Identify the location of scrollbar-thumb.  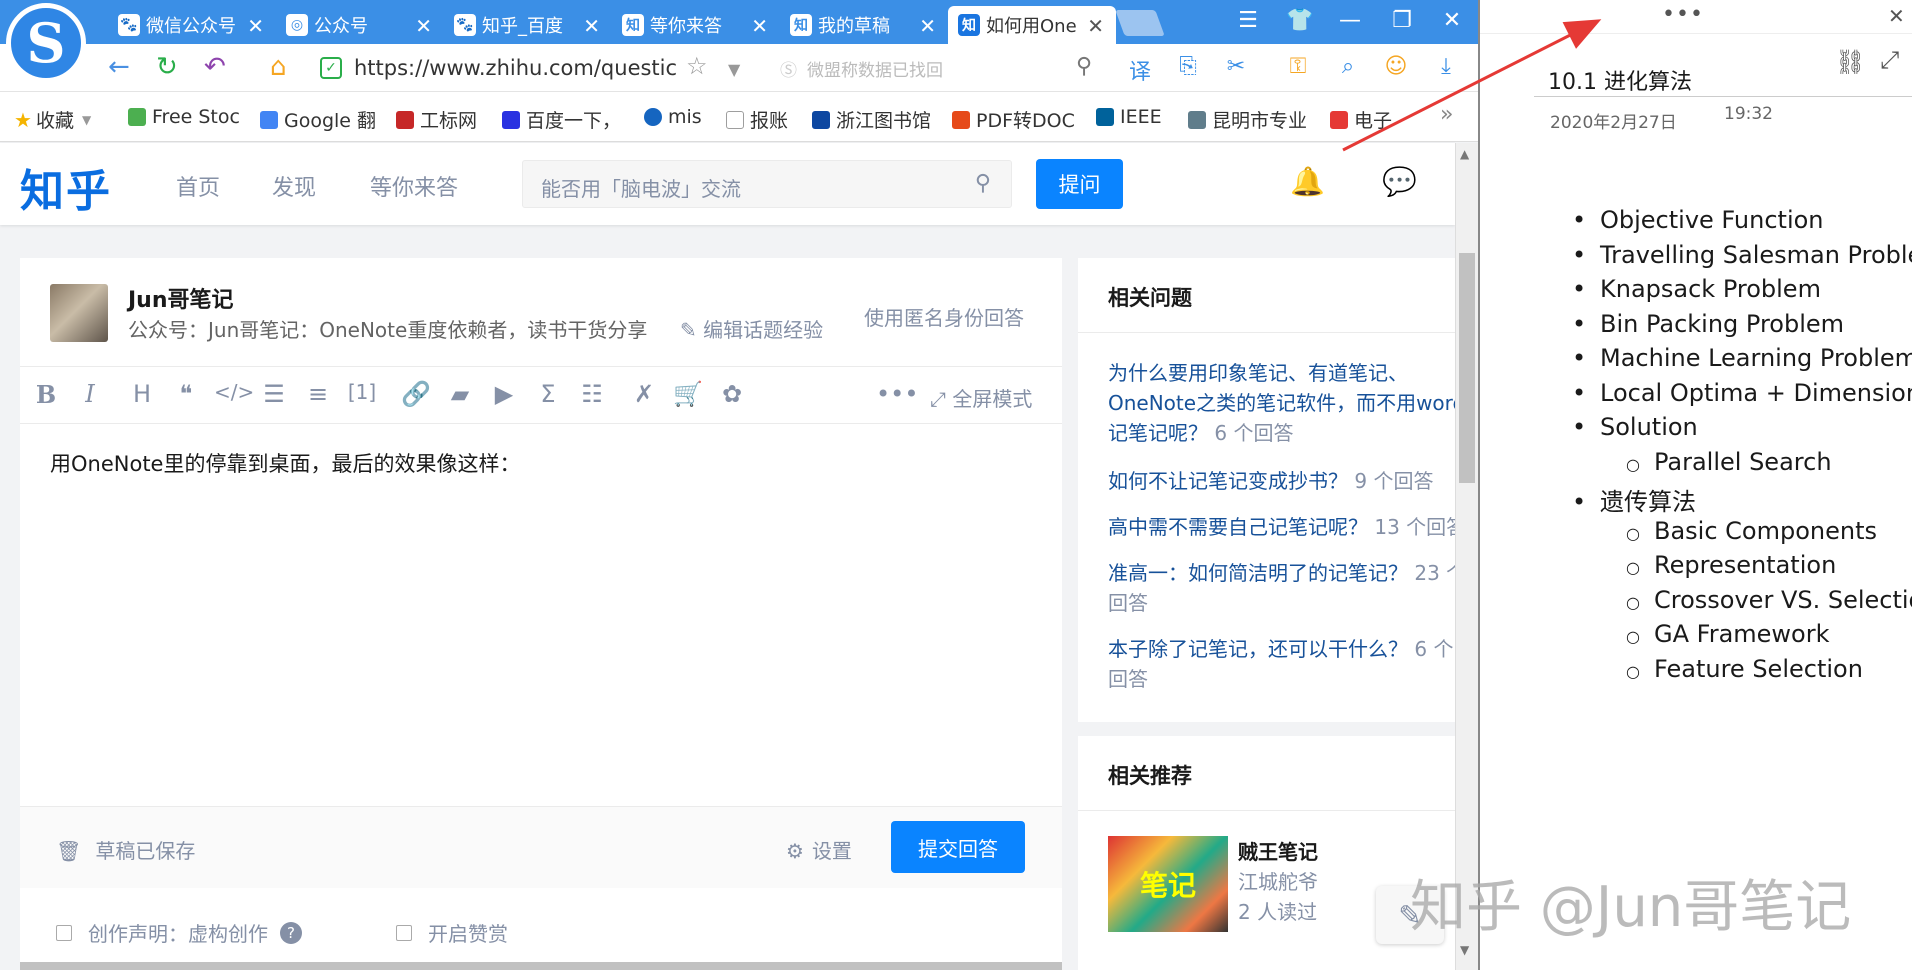
(1467, 368).